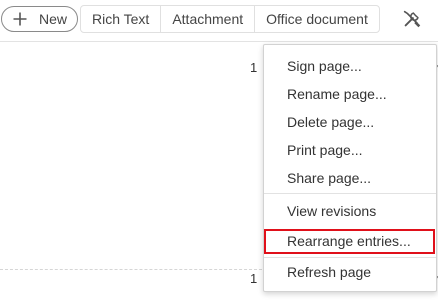  I want to click on plus-icon, so click(20, 19).